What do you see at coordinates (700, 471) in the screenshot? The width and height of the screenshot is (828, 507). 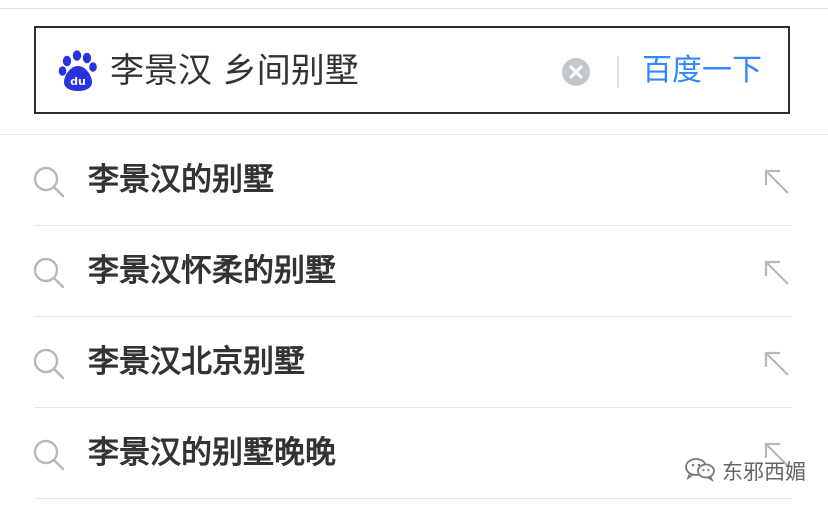 I see `wechat-icon` at bounding box center [700, 471].